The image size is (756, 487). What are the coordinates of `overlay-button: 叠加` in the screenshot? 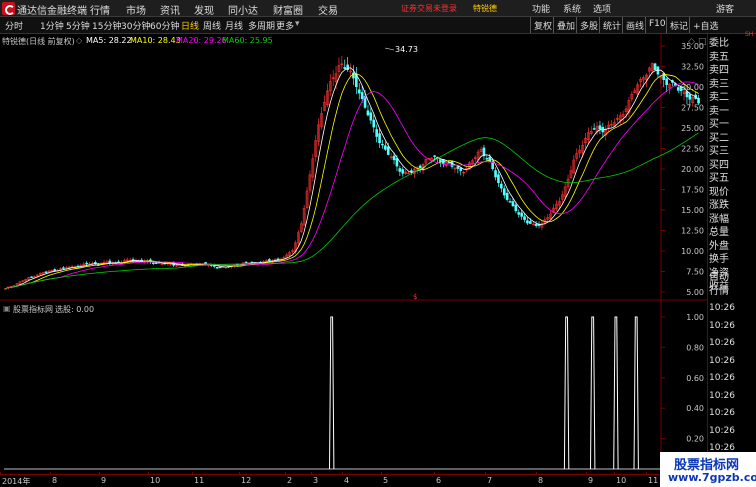 It's located at (565, 25).